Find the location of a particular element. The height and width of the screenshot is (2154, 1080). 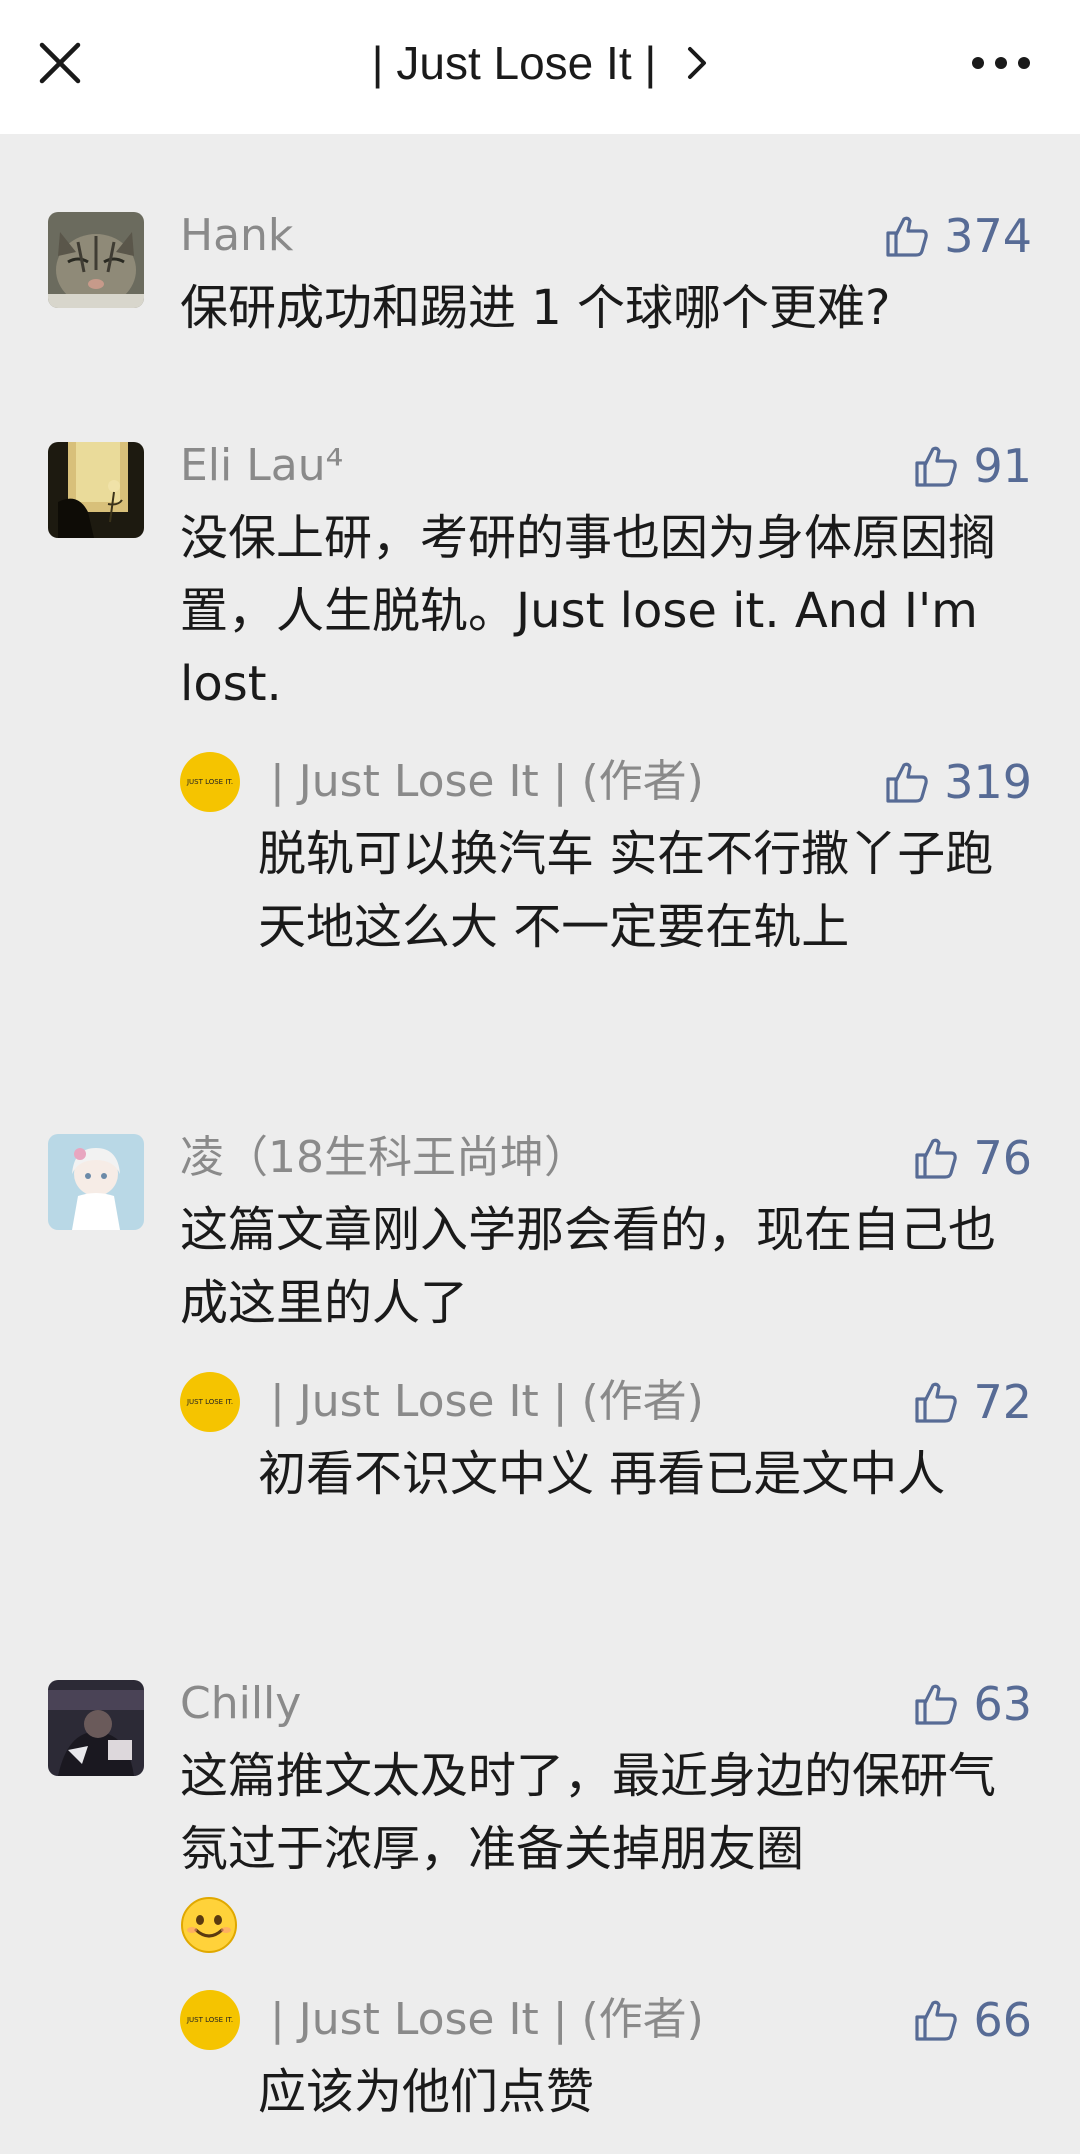

like-button: 63 is located at coordinates (972, 1704).